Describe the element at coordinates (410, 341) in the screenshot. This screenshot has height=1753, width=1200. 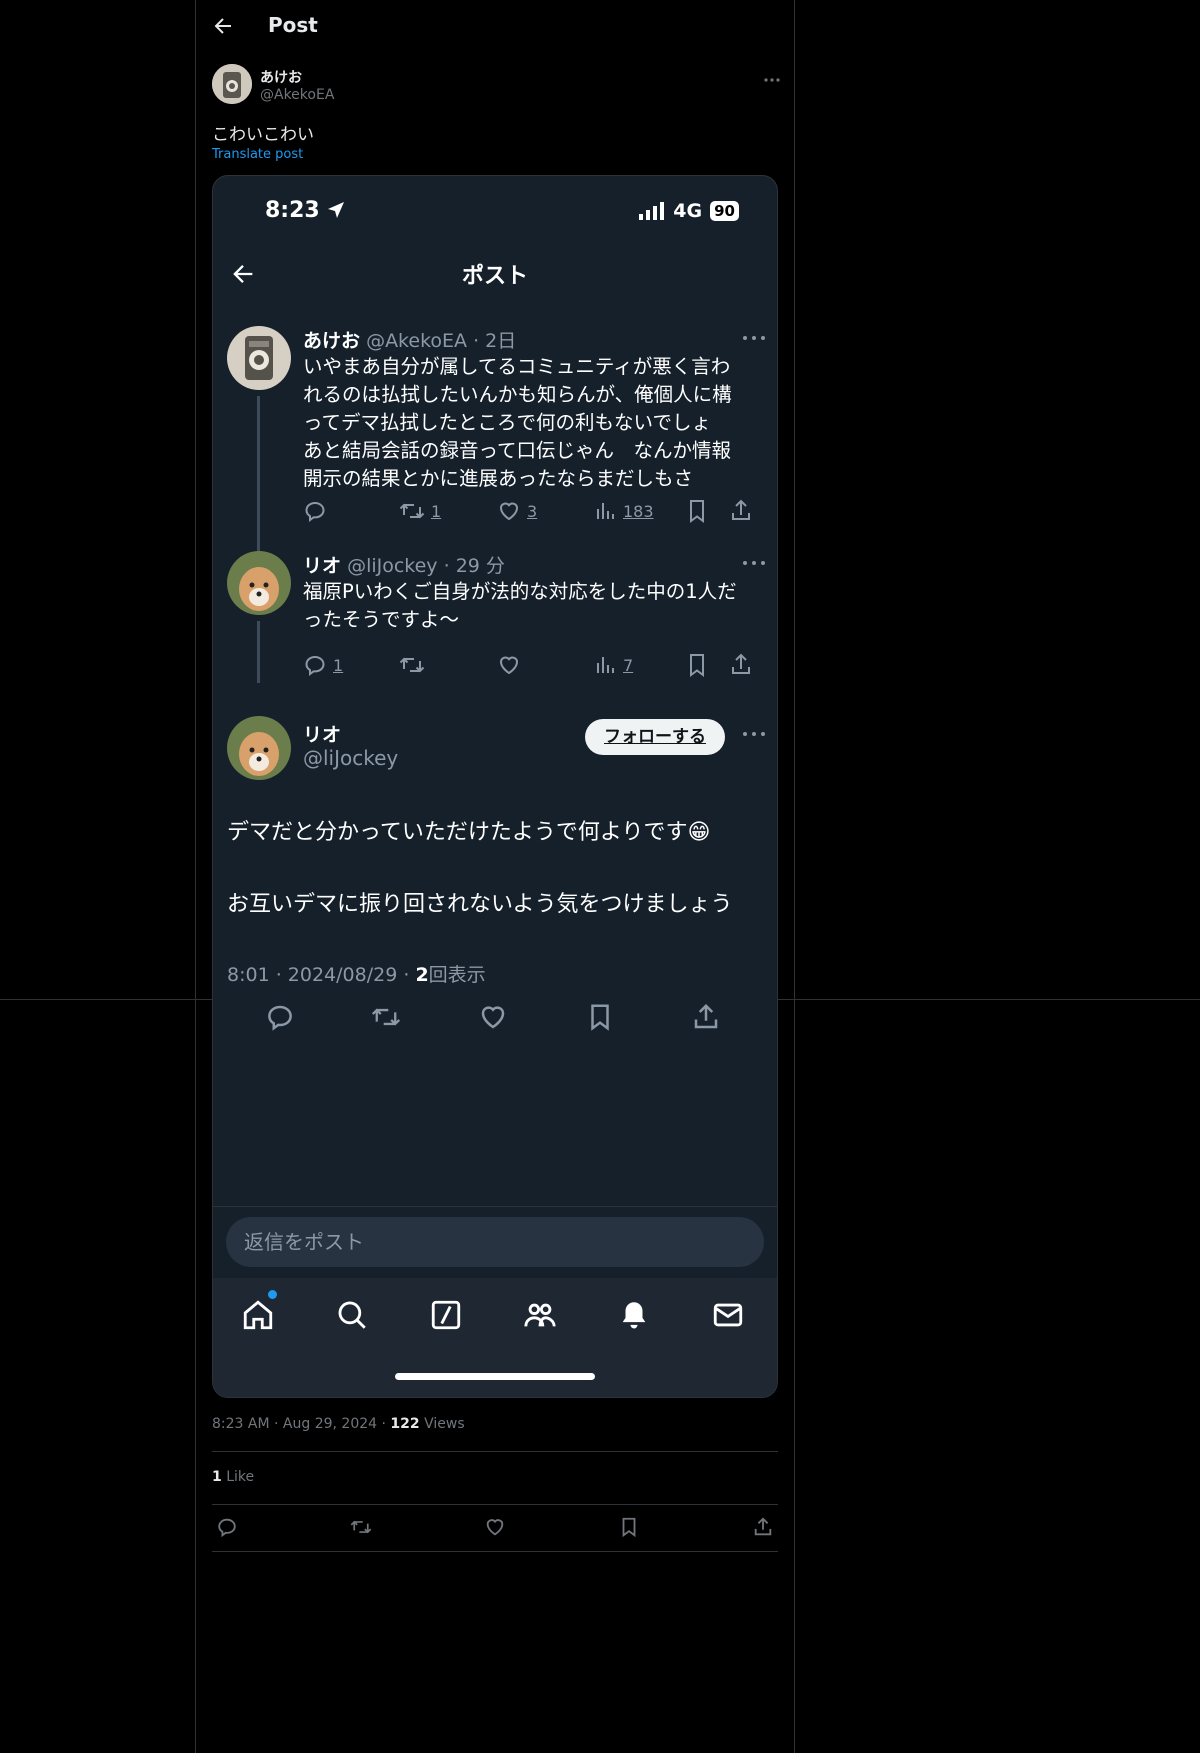
I see `tweet-header: あけお @AkekoEA · 2日` at that location.